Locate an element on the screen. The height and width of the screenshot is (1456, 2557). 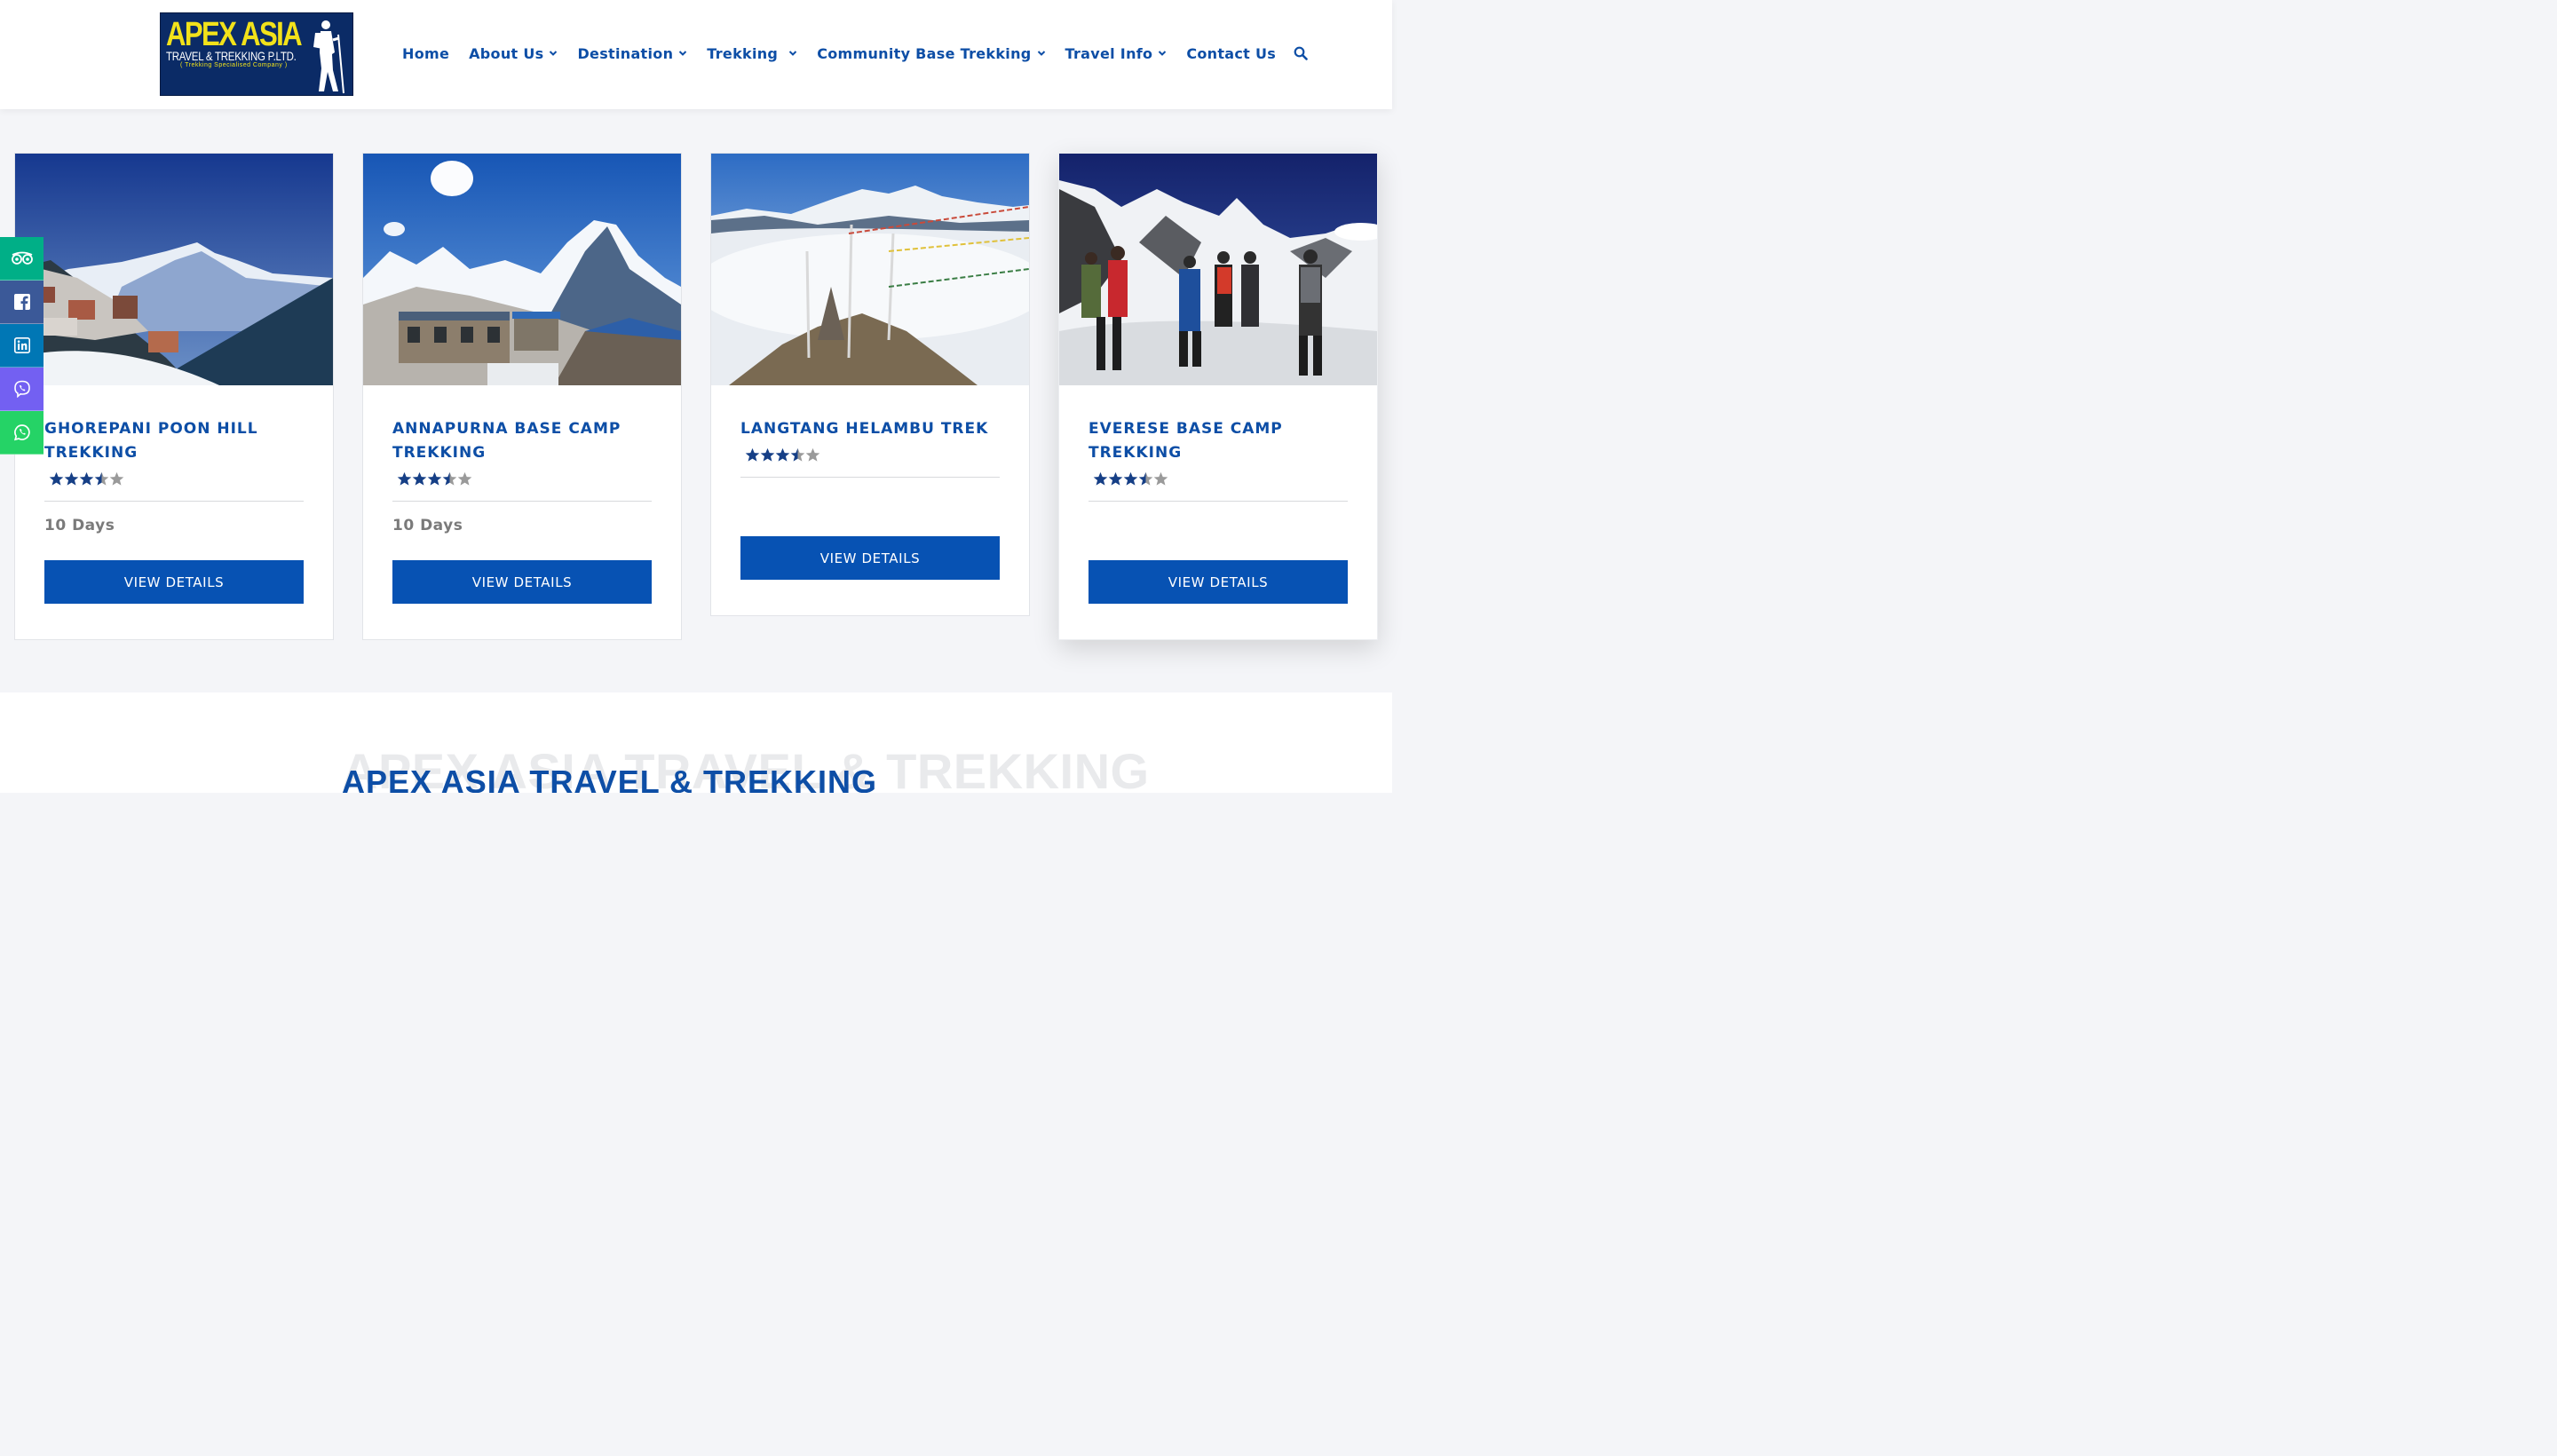
logo-tagline: ( Trekking Specialised Company ) is located at coordinates (234, 65).